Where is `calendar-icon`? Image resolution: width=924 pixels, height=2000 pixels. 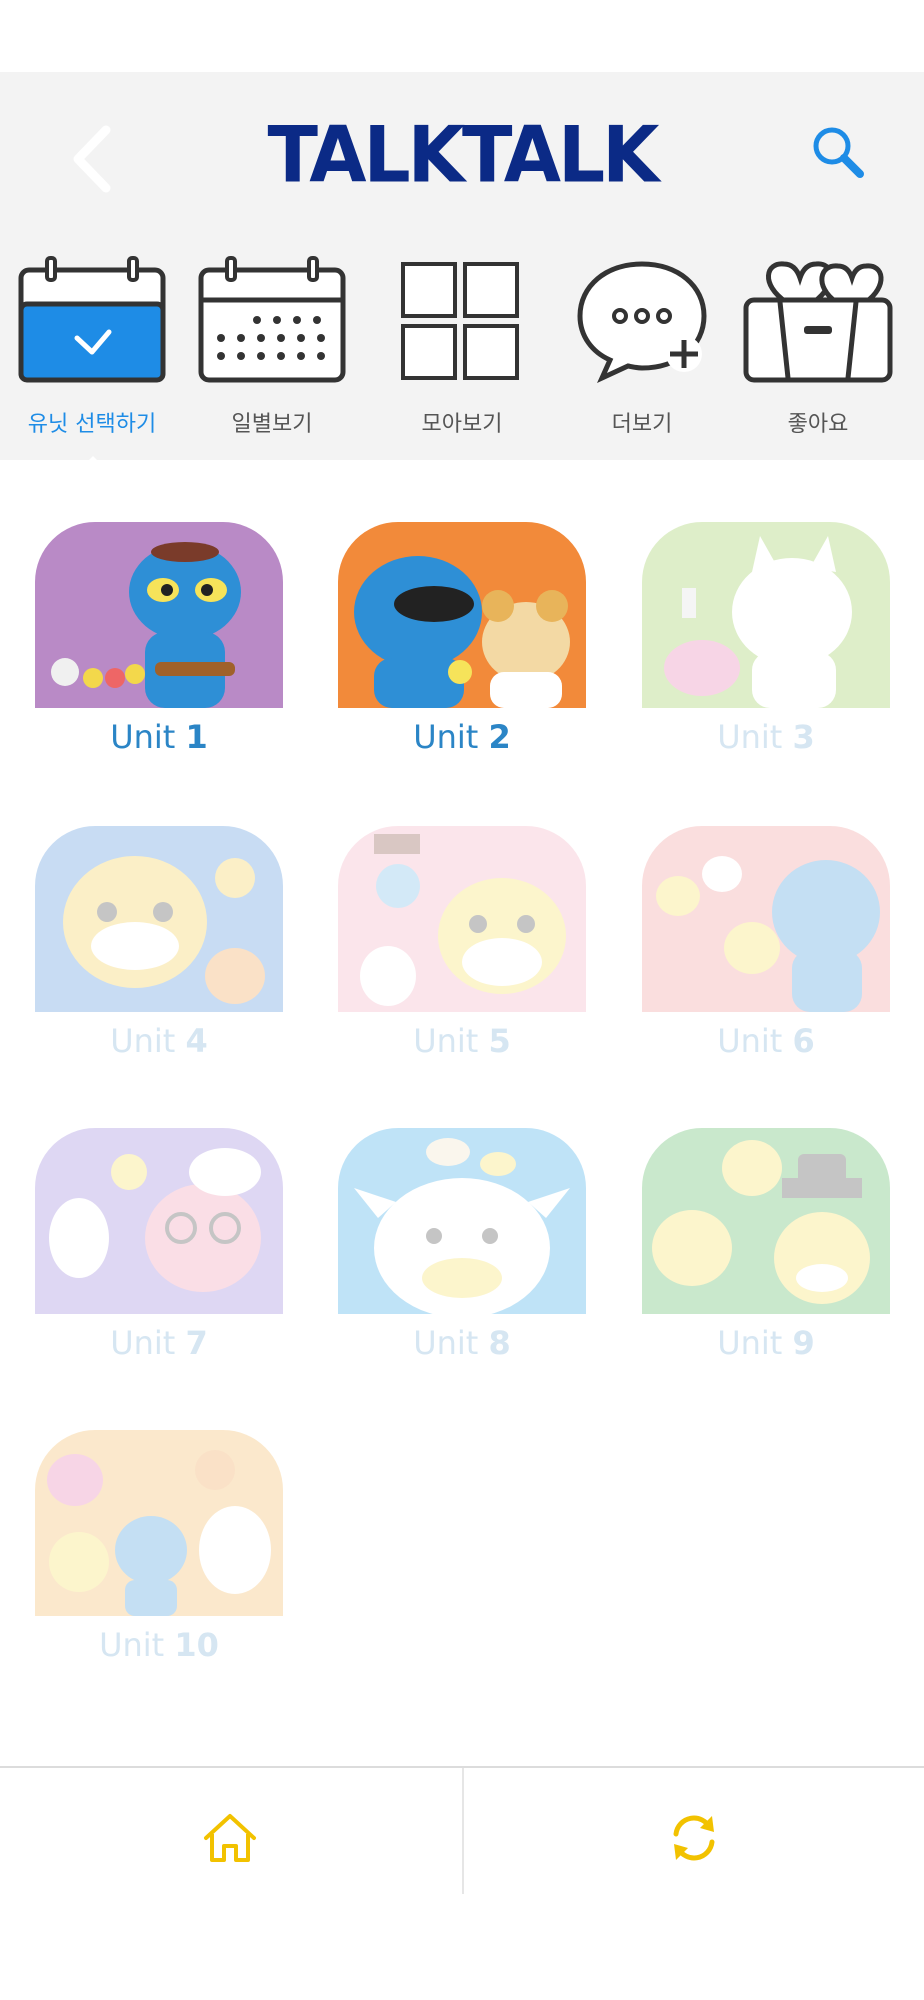
calendar-icon is located at coordinates (272, 319).